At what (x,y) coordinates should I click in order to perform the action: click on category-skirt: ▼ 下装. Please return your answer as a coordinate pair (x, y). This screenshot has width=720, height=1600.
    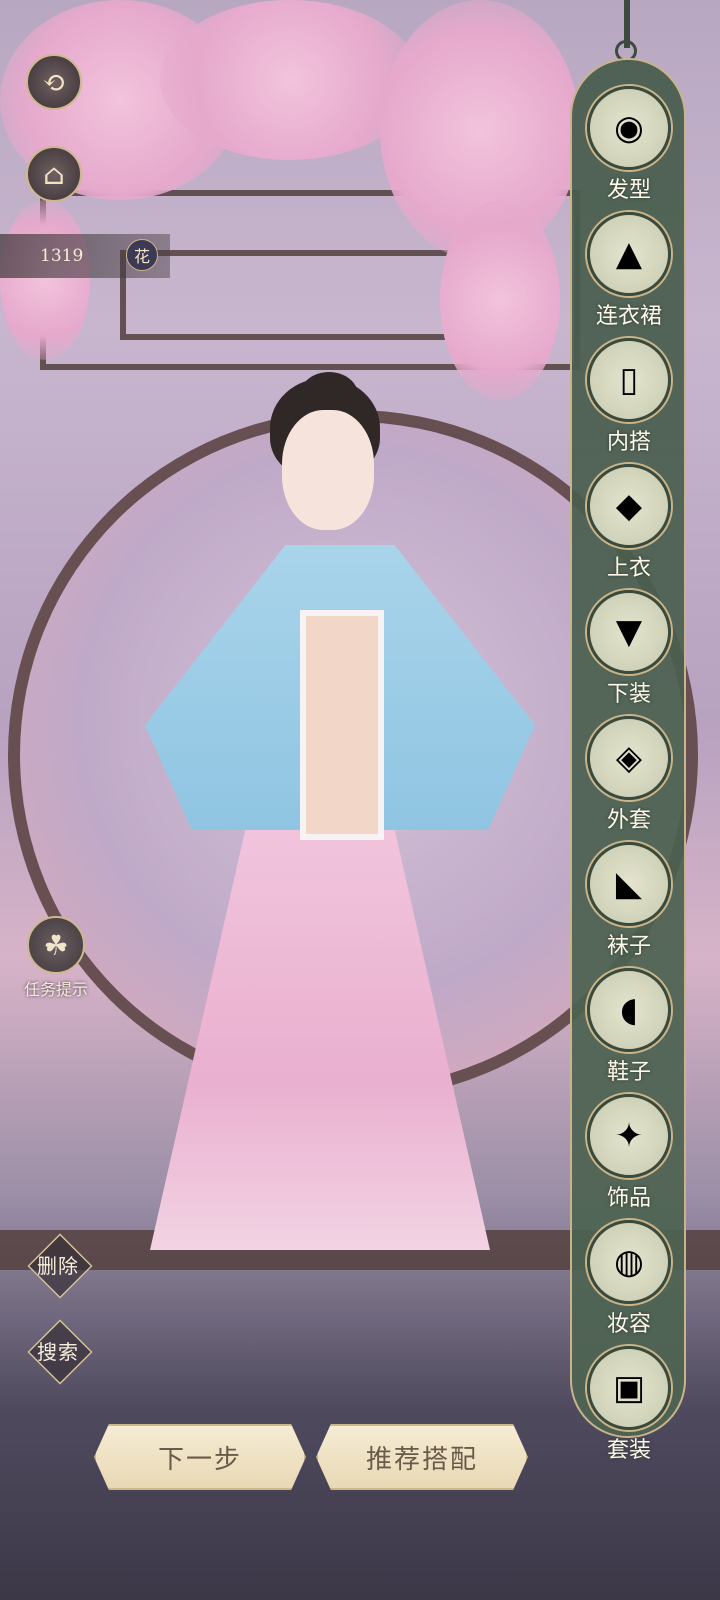
    Looking at the image, I should click on (629, 649).